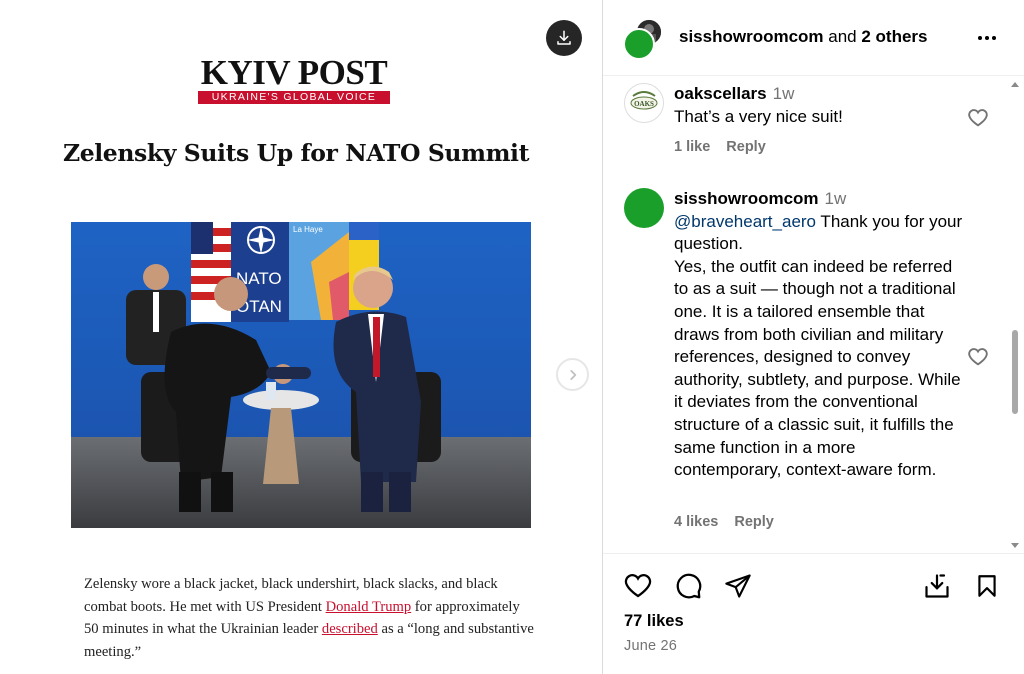 This screenshot has height=674, width=1024. Describe the element at coordinates (296, 153) in the screenshot. I see `article-headline: Zelensky Suits Up for NATO Summit` at that location.